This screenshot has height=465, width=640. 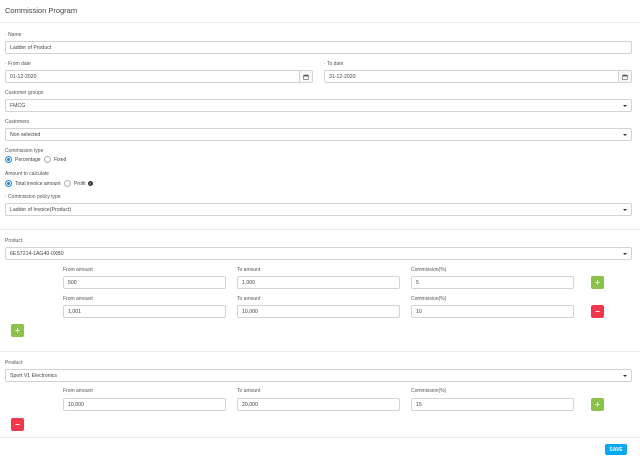 I want to click on customer-groups-select: FMCG, so click(x=318, y=105).